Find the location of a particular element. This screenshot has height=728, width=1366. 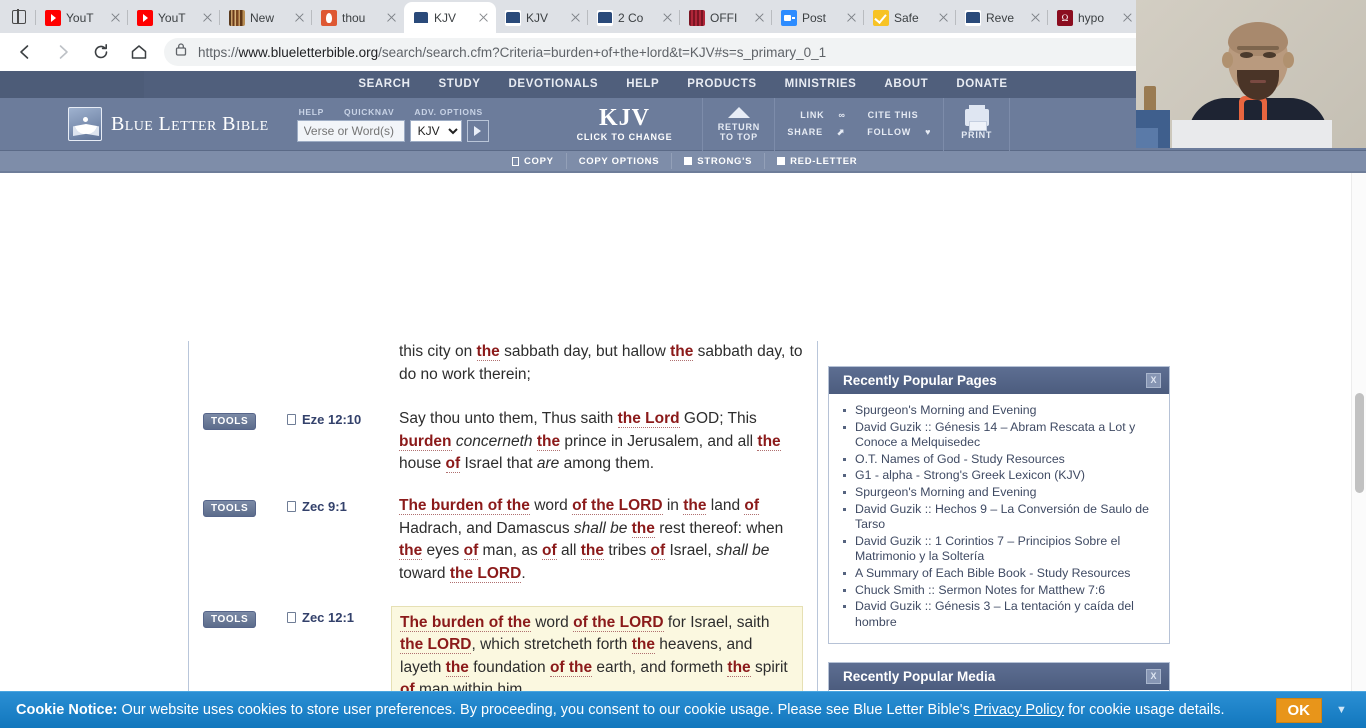

browser-tab: OFFI is located at coordinates (725, 17).